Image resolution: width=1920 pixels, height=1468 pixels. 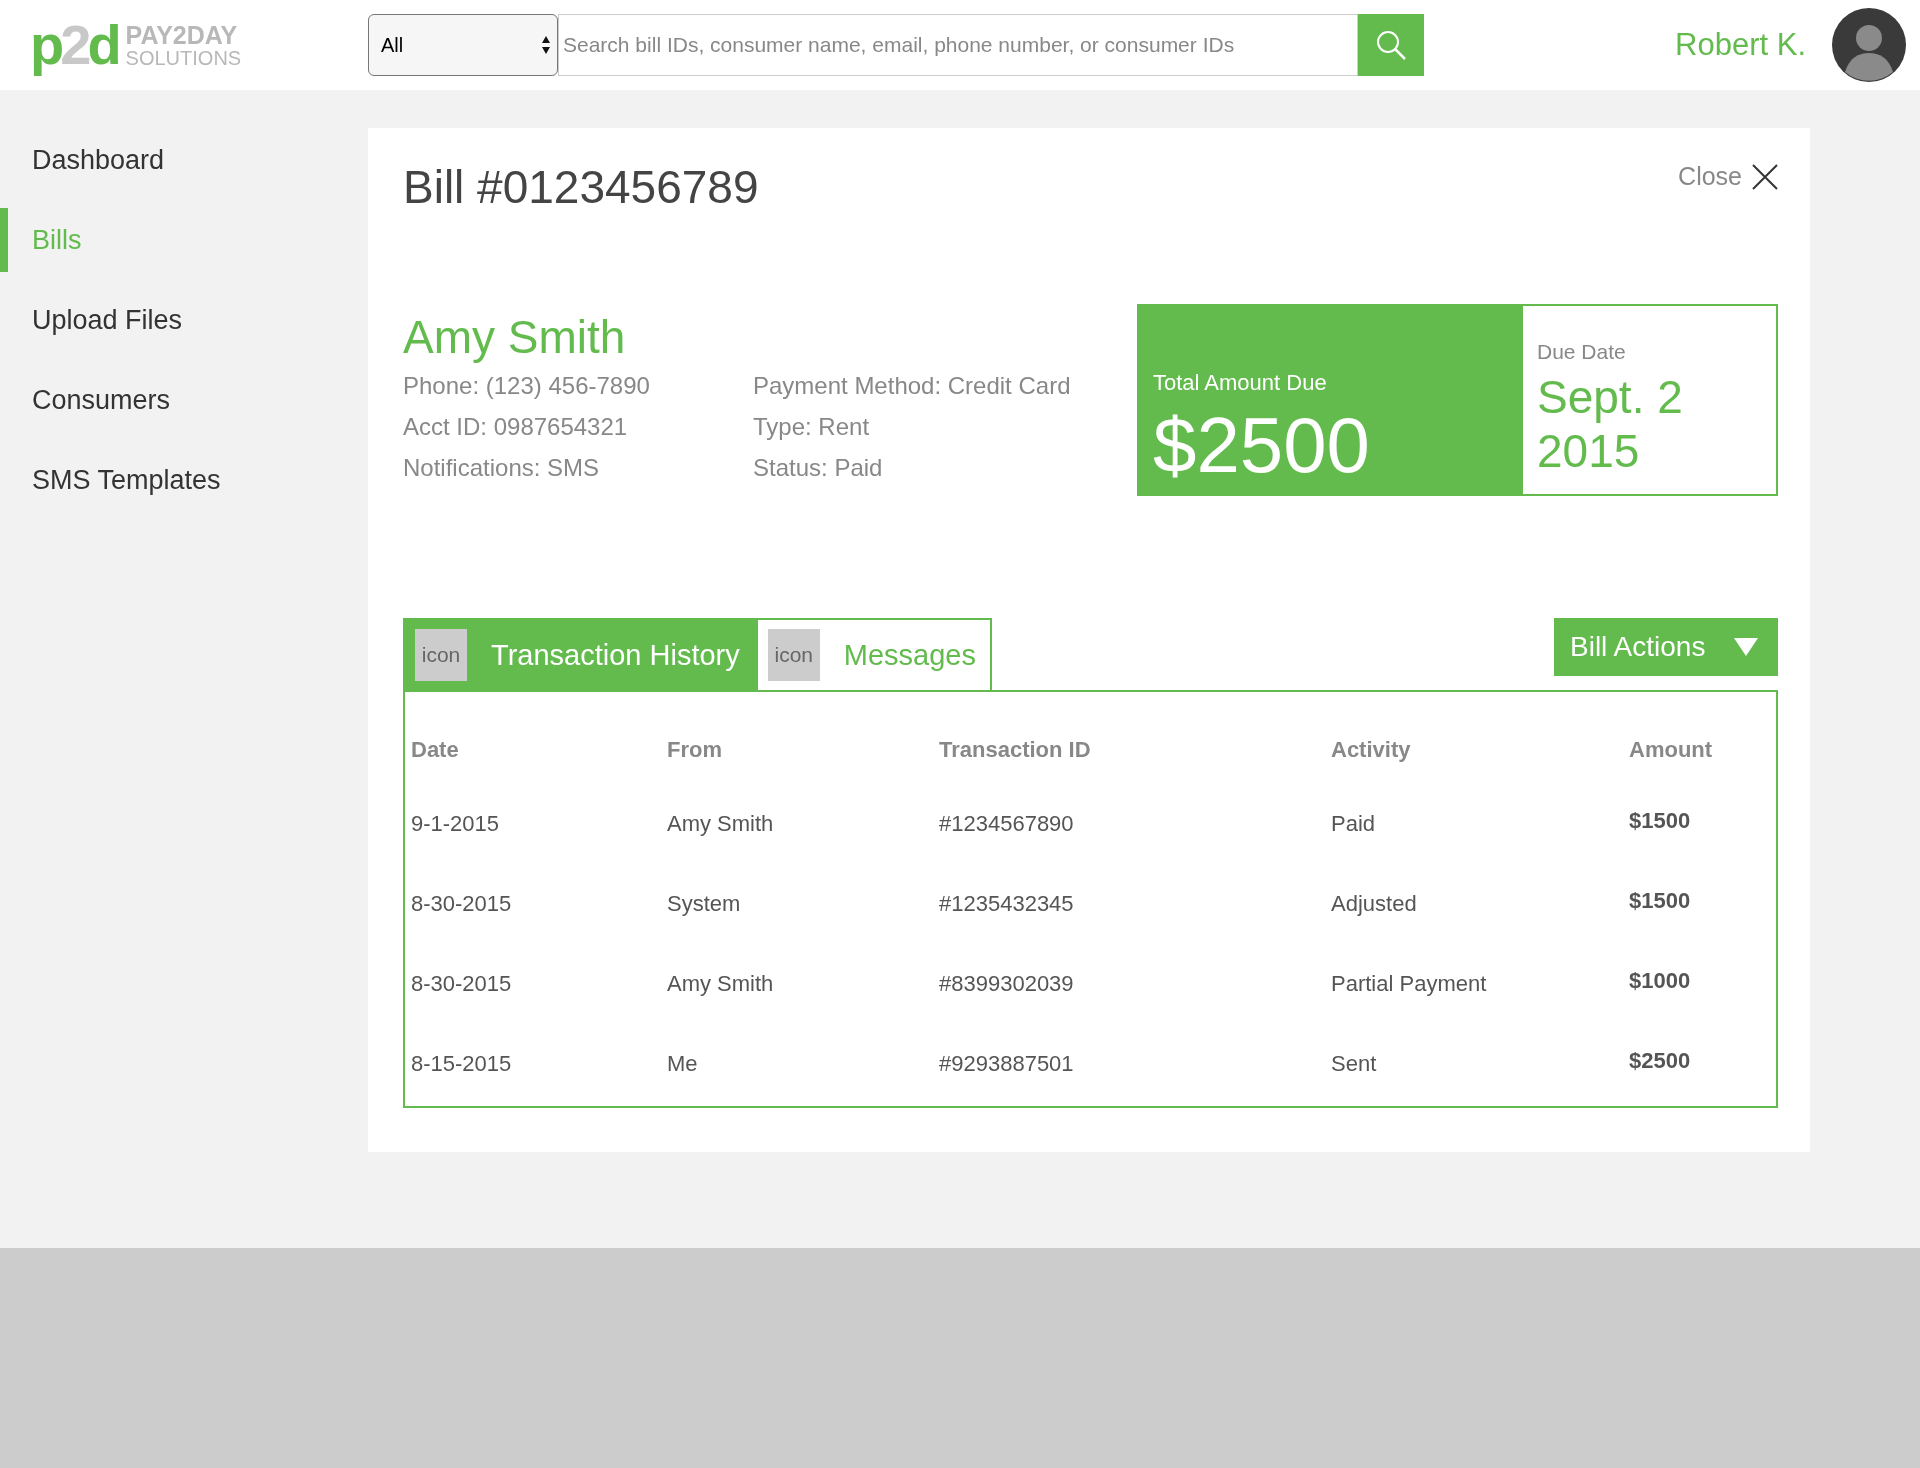 I want to click on table-cell-text: #9293887501, so click(x=1007, y=1064).